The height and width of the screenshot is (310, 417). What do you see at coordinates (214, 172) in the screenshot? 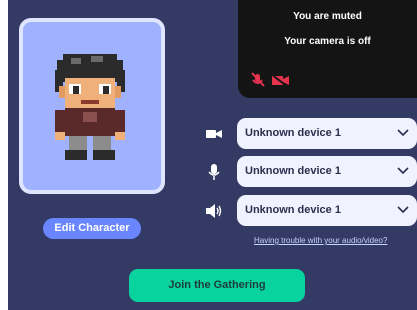
I see `microphone-icon` at bounding box center [214, 172].